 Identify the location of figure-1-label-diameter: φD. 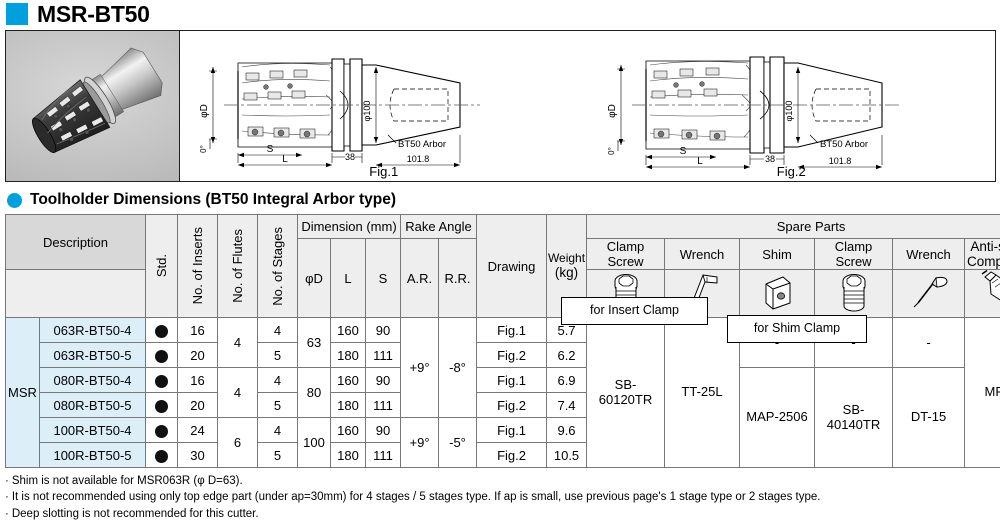
(204, 111).